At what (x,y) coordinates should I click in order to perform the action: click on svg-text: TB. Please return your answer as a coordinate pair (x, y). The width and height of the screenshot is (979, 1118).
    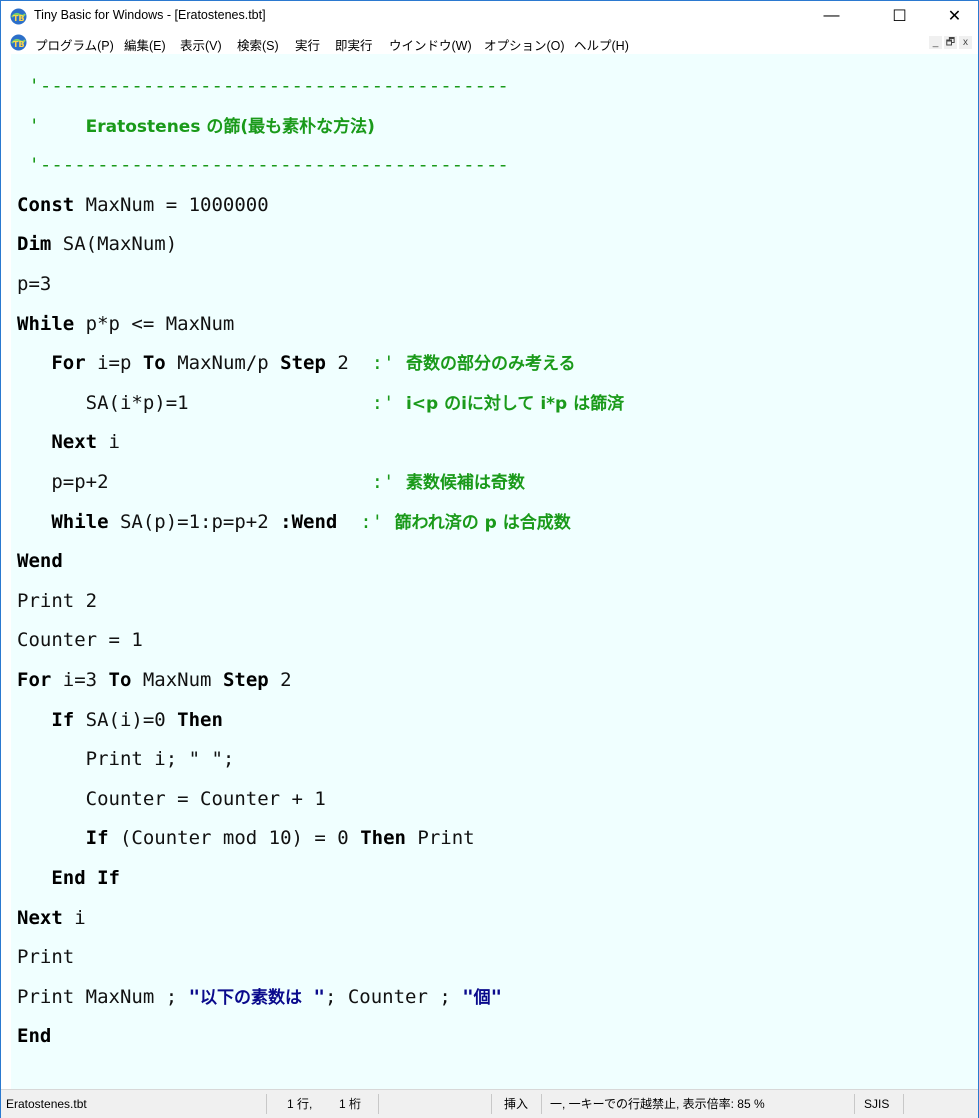
    Looking at the image, I should click on (19, 18).